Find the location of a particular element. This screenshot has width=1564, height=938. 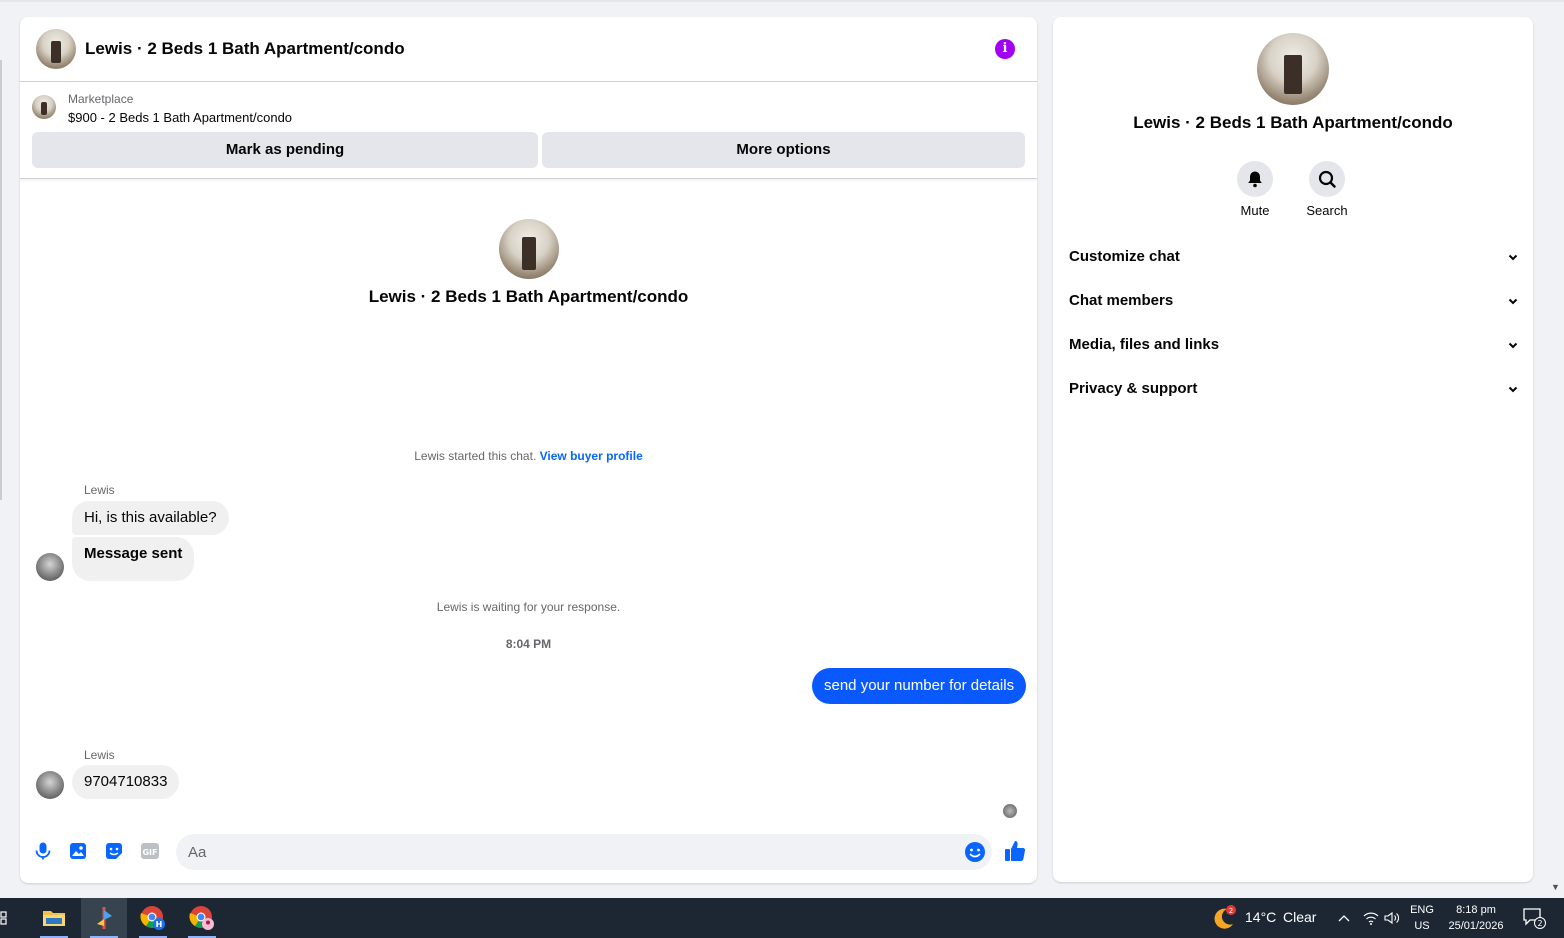

info-icon: i is located at coordinates (1005, 49).